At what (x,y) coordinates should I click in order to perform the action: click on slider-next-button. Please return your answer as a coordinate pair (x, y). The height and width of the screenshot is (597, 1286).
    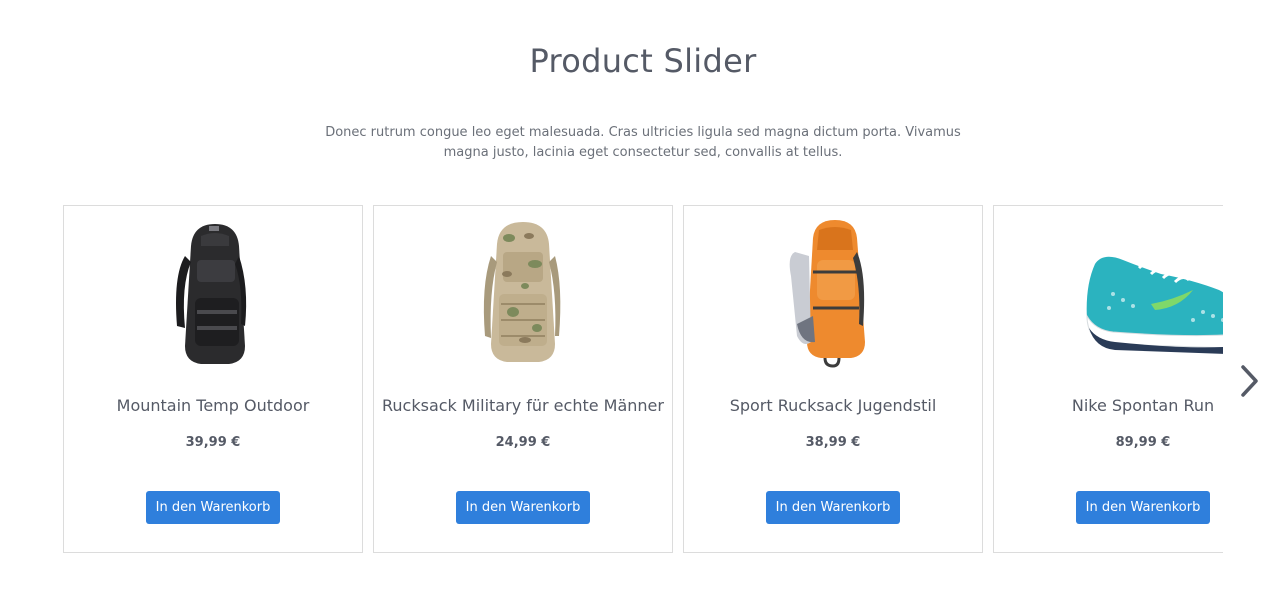
    Looking at the image, I should click on (1249, 381).